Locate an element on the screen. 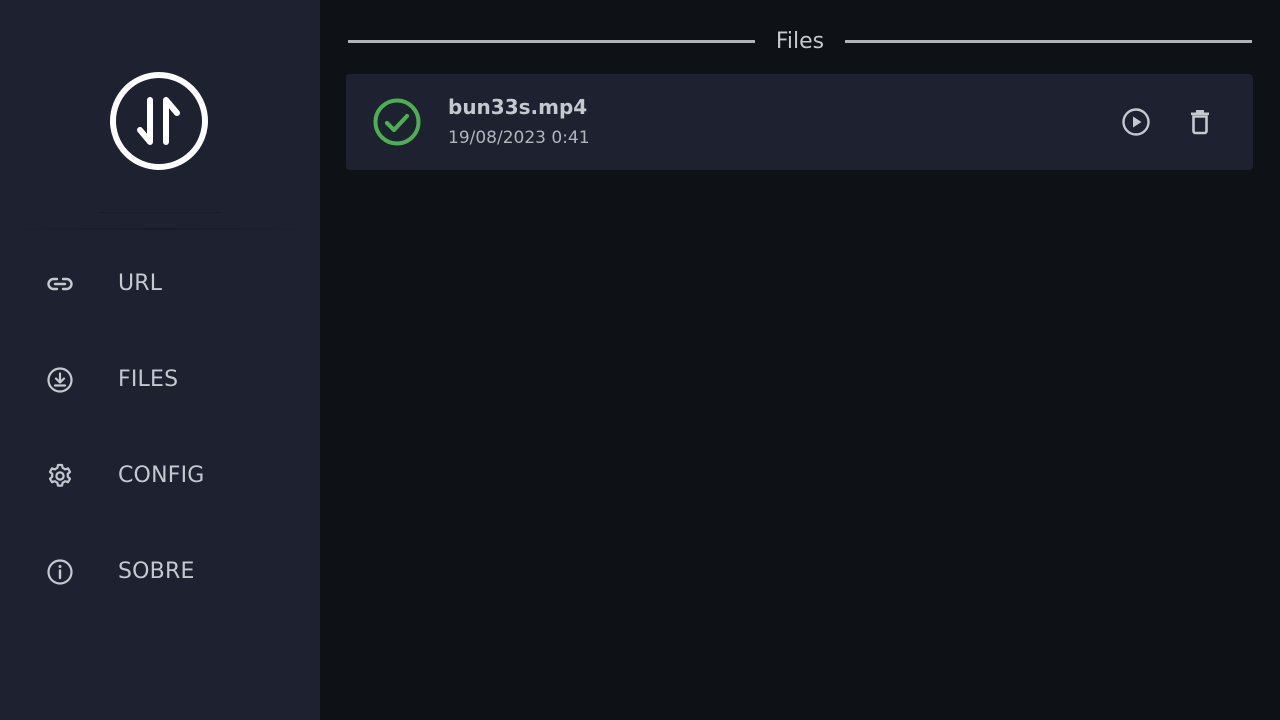 The width and height of the screenshot is (1280, 720). trash-icon is located at coordinates (1200, 122).